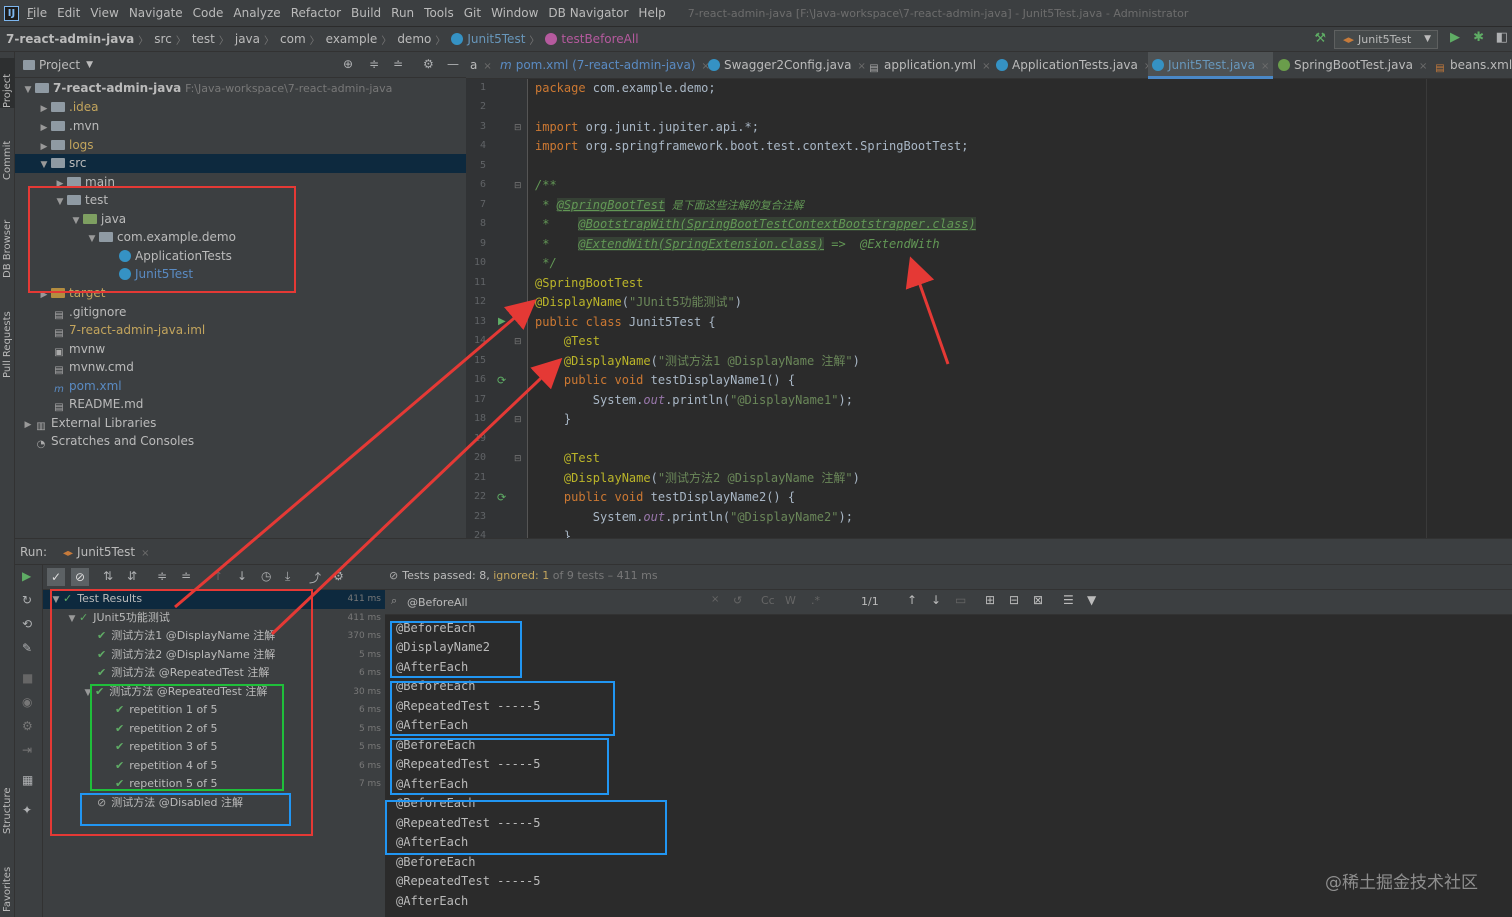  What do you see at coordinates (37, 13) in the screenshot?
I see `menu-file: File` at bounding box center [37, 13].